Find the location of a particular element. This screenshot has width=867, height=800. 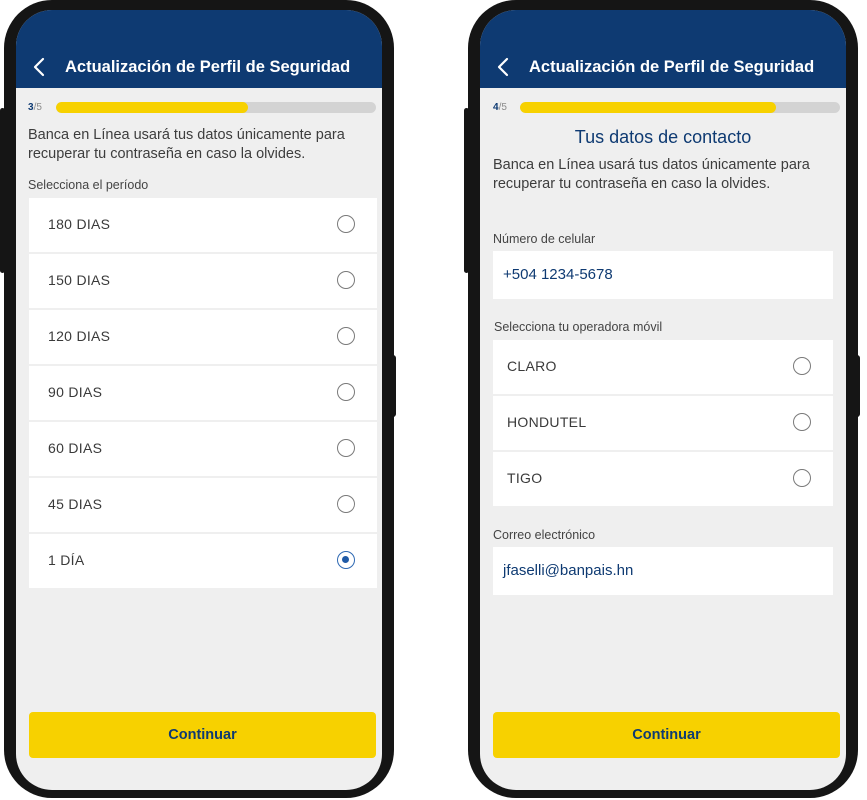

period-option: 150 DIAS is located at coordinates (203, 281).